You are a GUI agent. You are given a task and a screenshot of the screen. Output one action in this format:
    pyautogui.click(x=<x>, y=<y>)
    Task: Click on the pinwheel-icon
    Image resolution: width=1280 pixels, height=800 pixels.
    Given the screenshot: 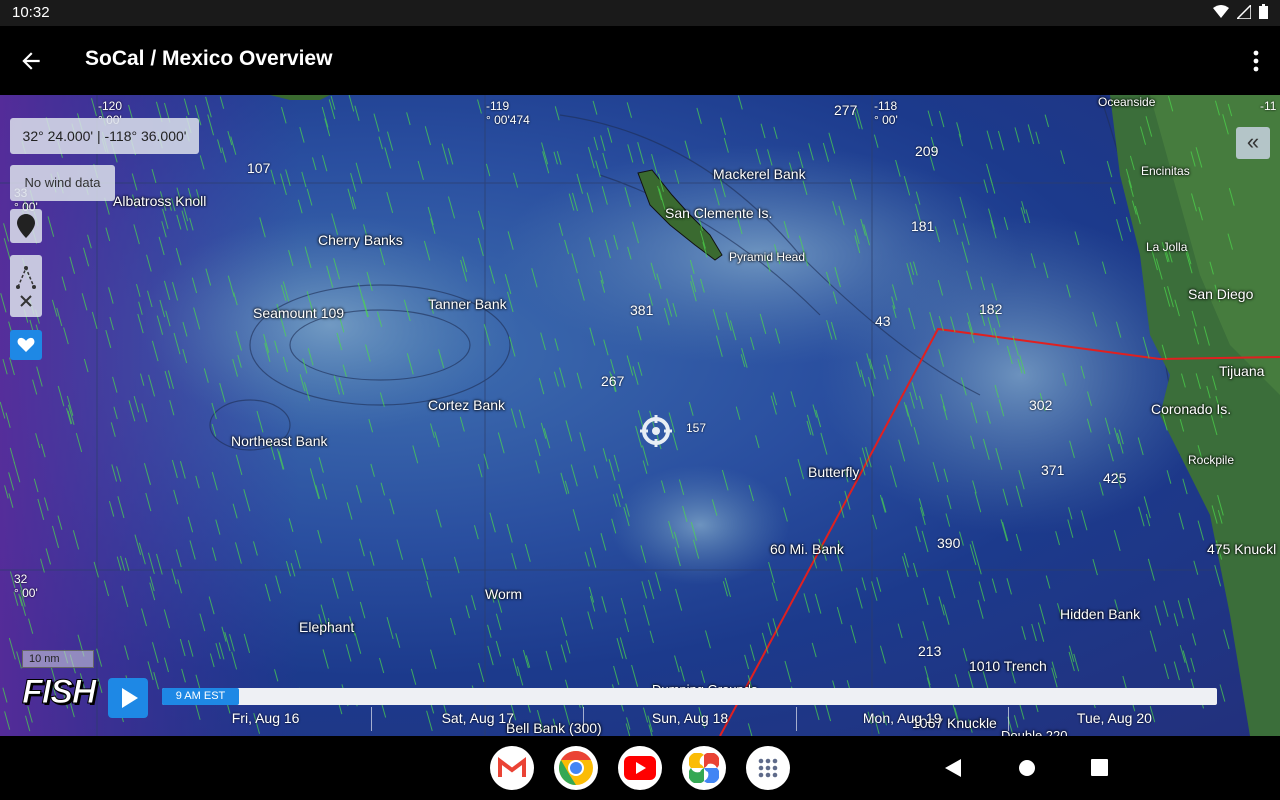 What is the action you would take?
    pyautogui.click(x=704, y=768)
    